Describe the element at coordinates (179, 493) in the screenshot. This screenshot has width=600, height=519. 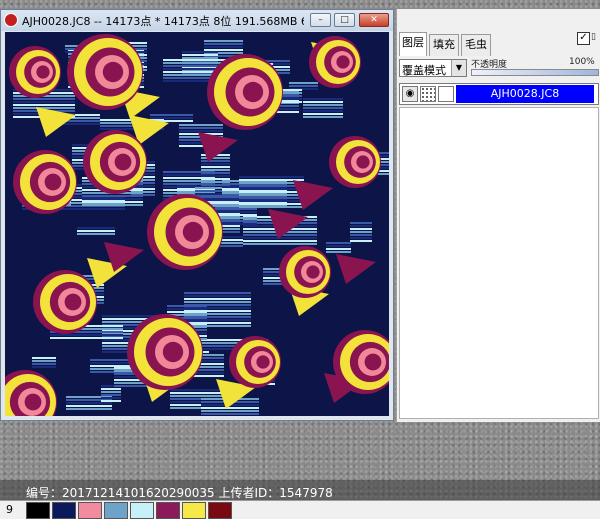
I see `watermark-text: 编号：20171214101620290035 上传者ID：1547978` at that location.